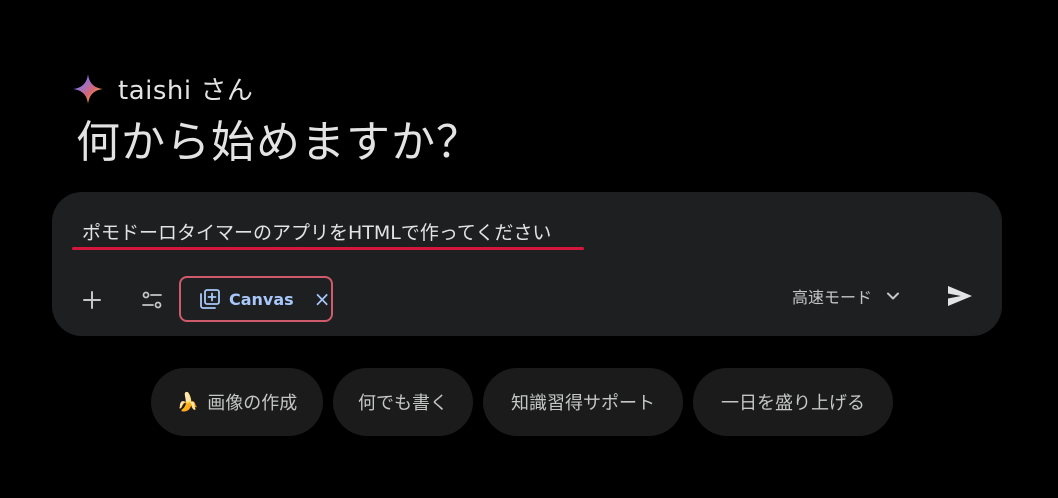 This screenshot has height=498, width=1058. I want to click on suggestion-write-anything: 何でも書く, so click(403, 402).